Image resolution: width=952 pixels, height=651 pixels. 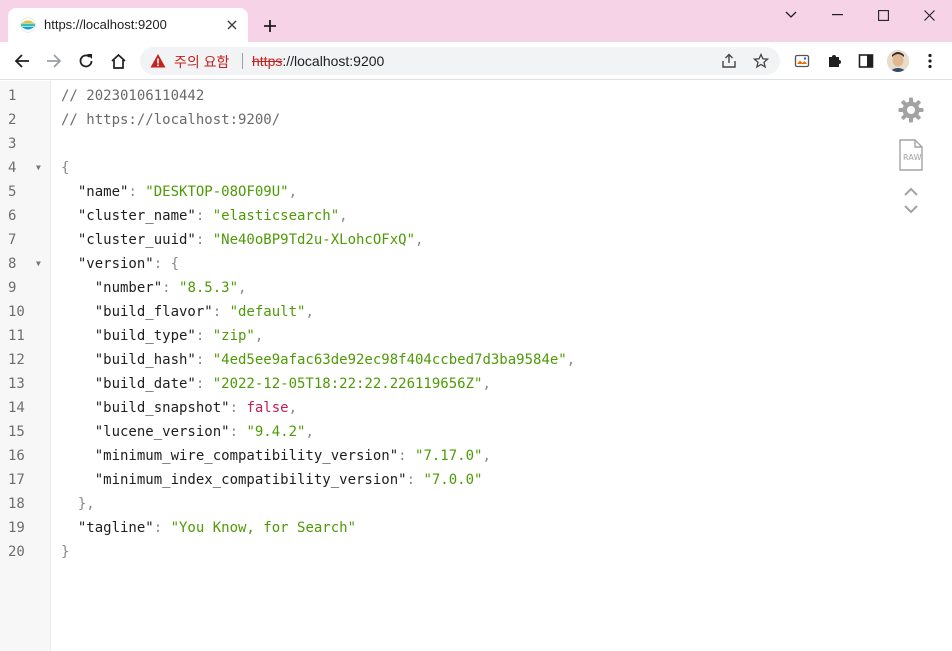 What do you see at coordinates (314, 240) in the screenshot?
I see `json-string: "Ne40oBP9Td2u-XLohcOFxQ"` at bounding box center [314, 240].